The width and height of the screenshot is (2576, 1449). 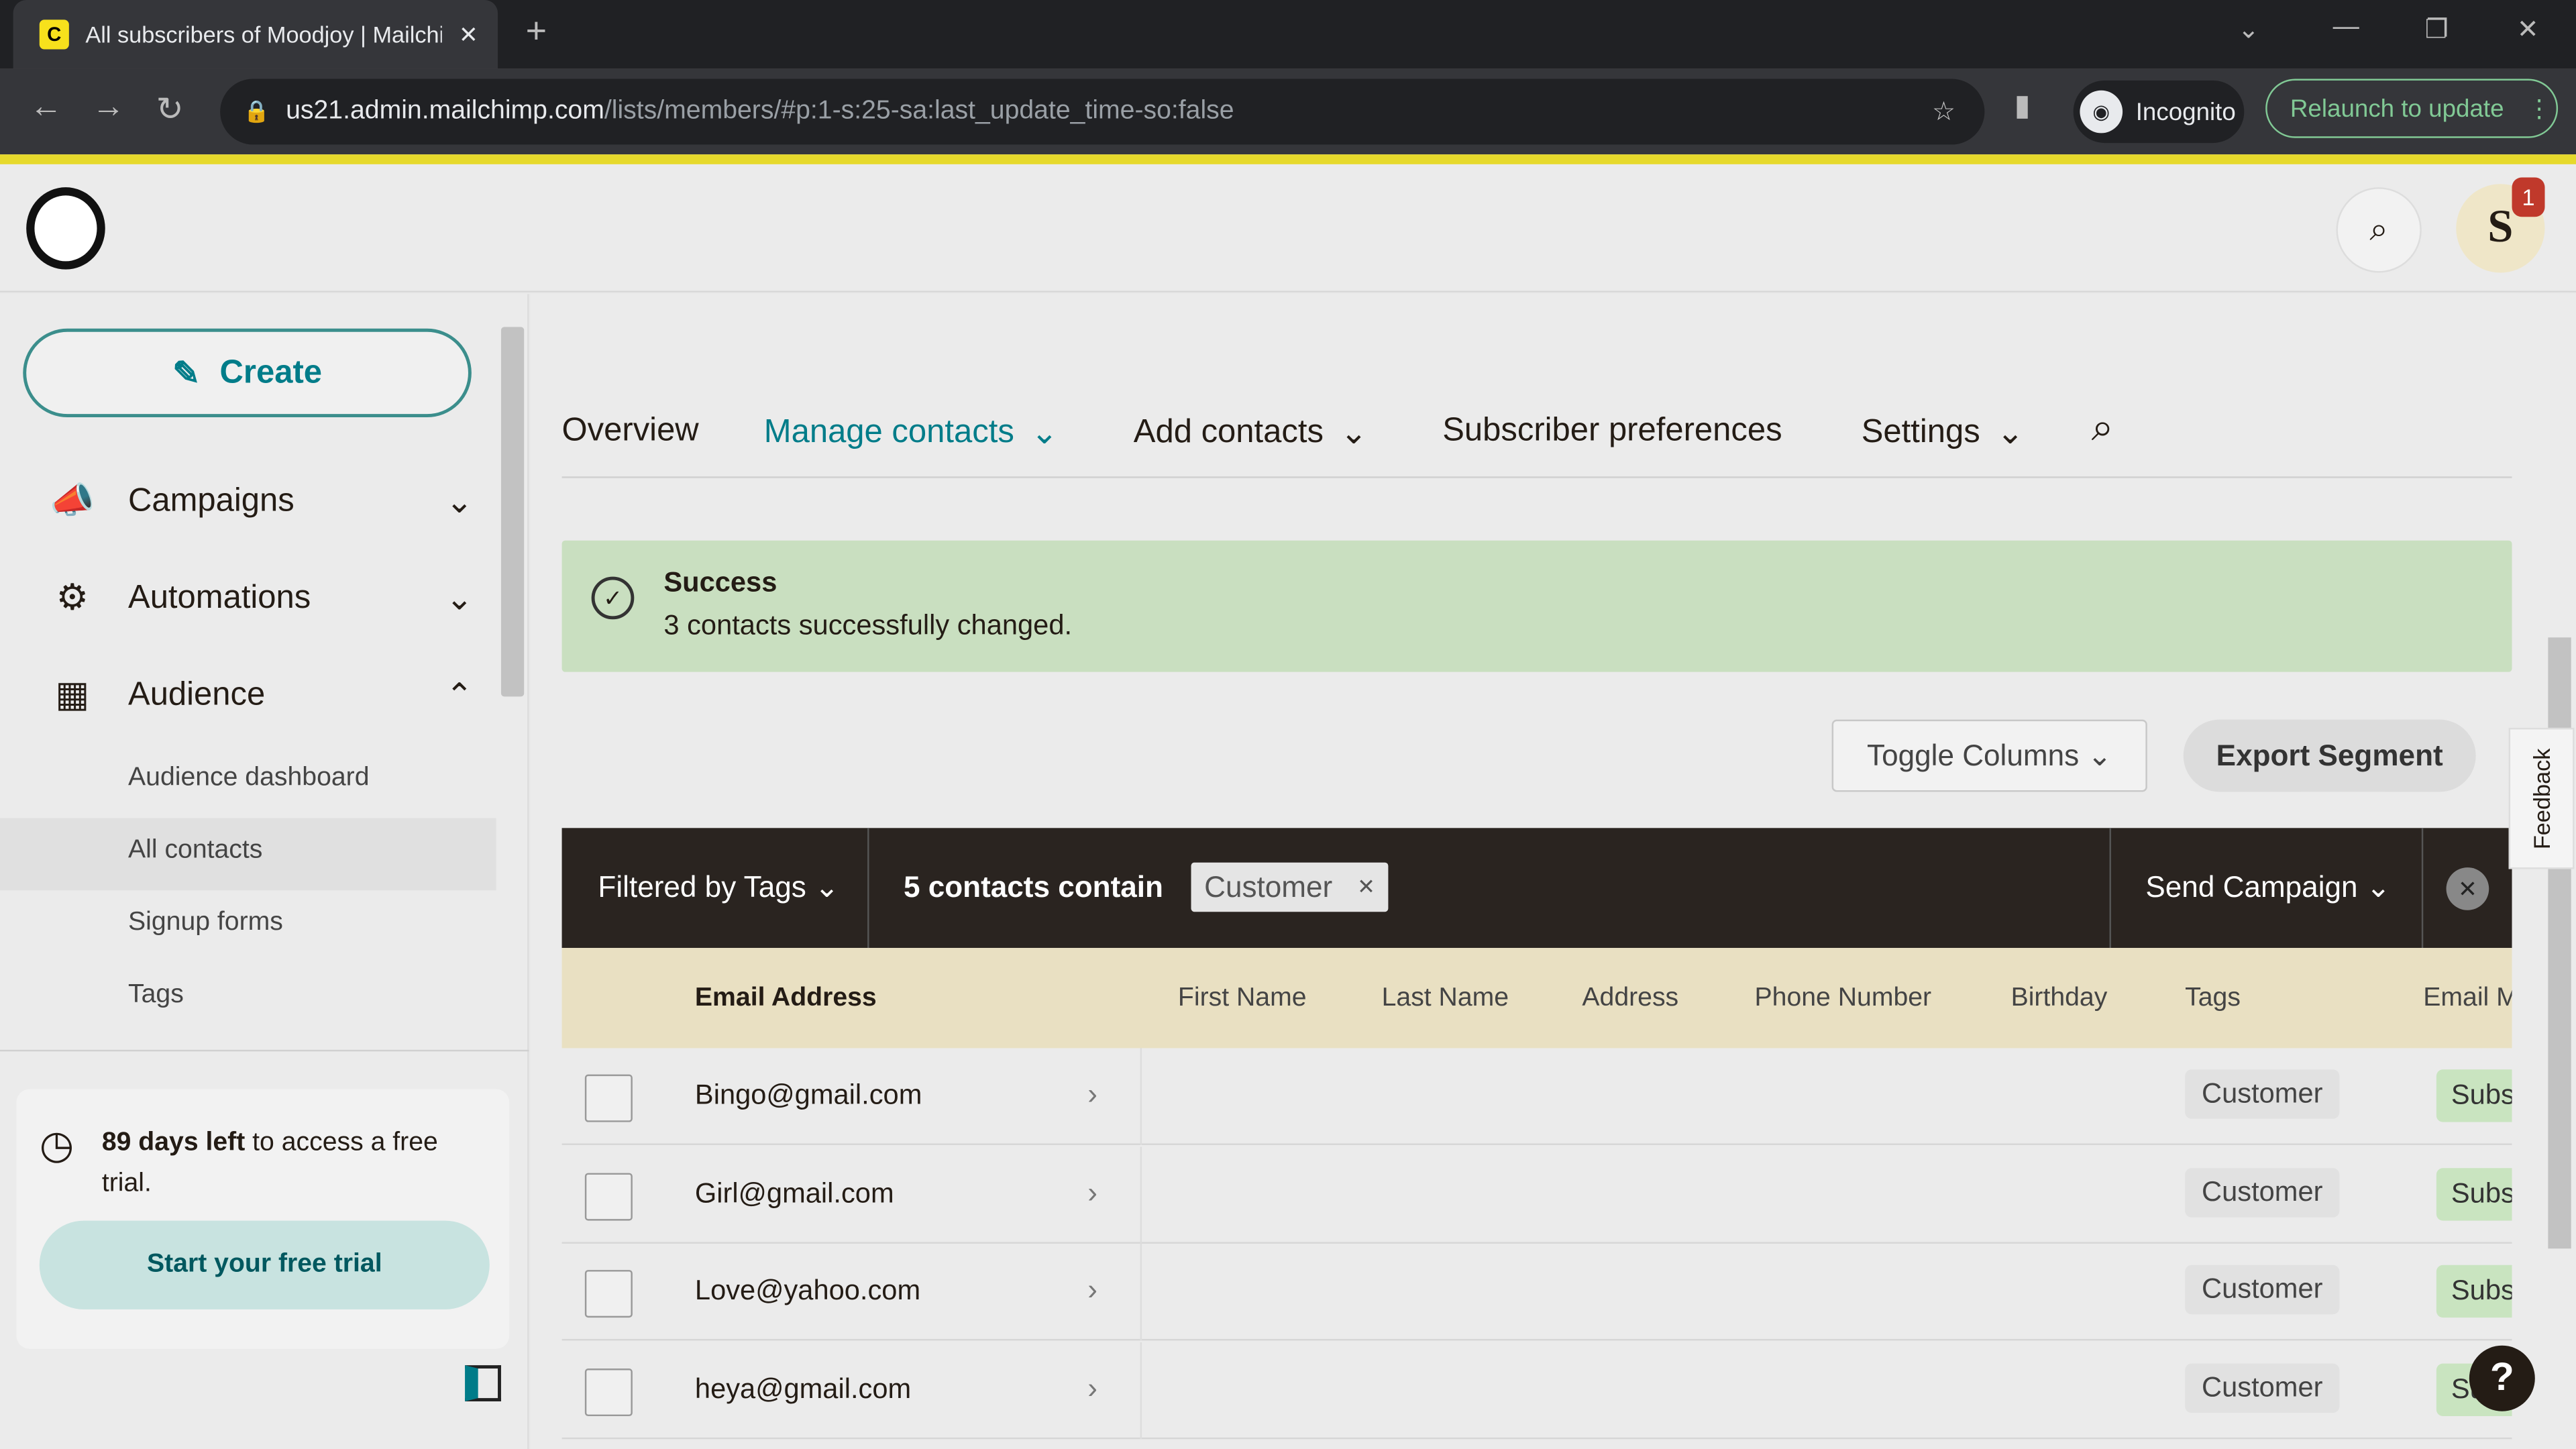 What do you see at coordinates (170, 109) in the screenshot?
I see `reload-icon: ↻` at bounding box center [170, 109].